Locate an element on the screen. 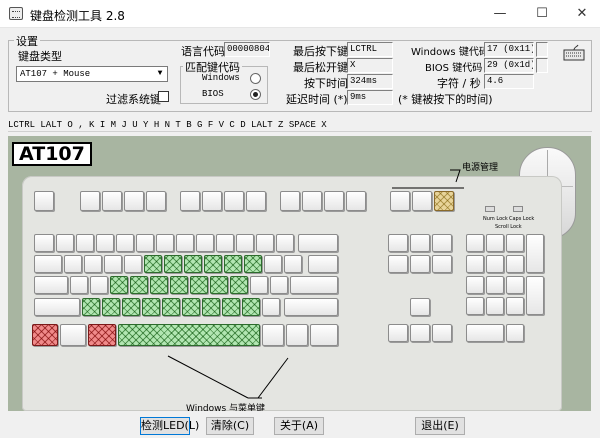  minimize-button: — is located at coordinates (500, 14).